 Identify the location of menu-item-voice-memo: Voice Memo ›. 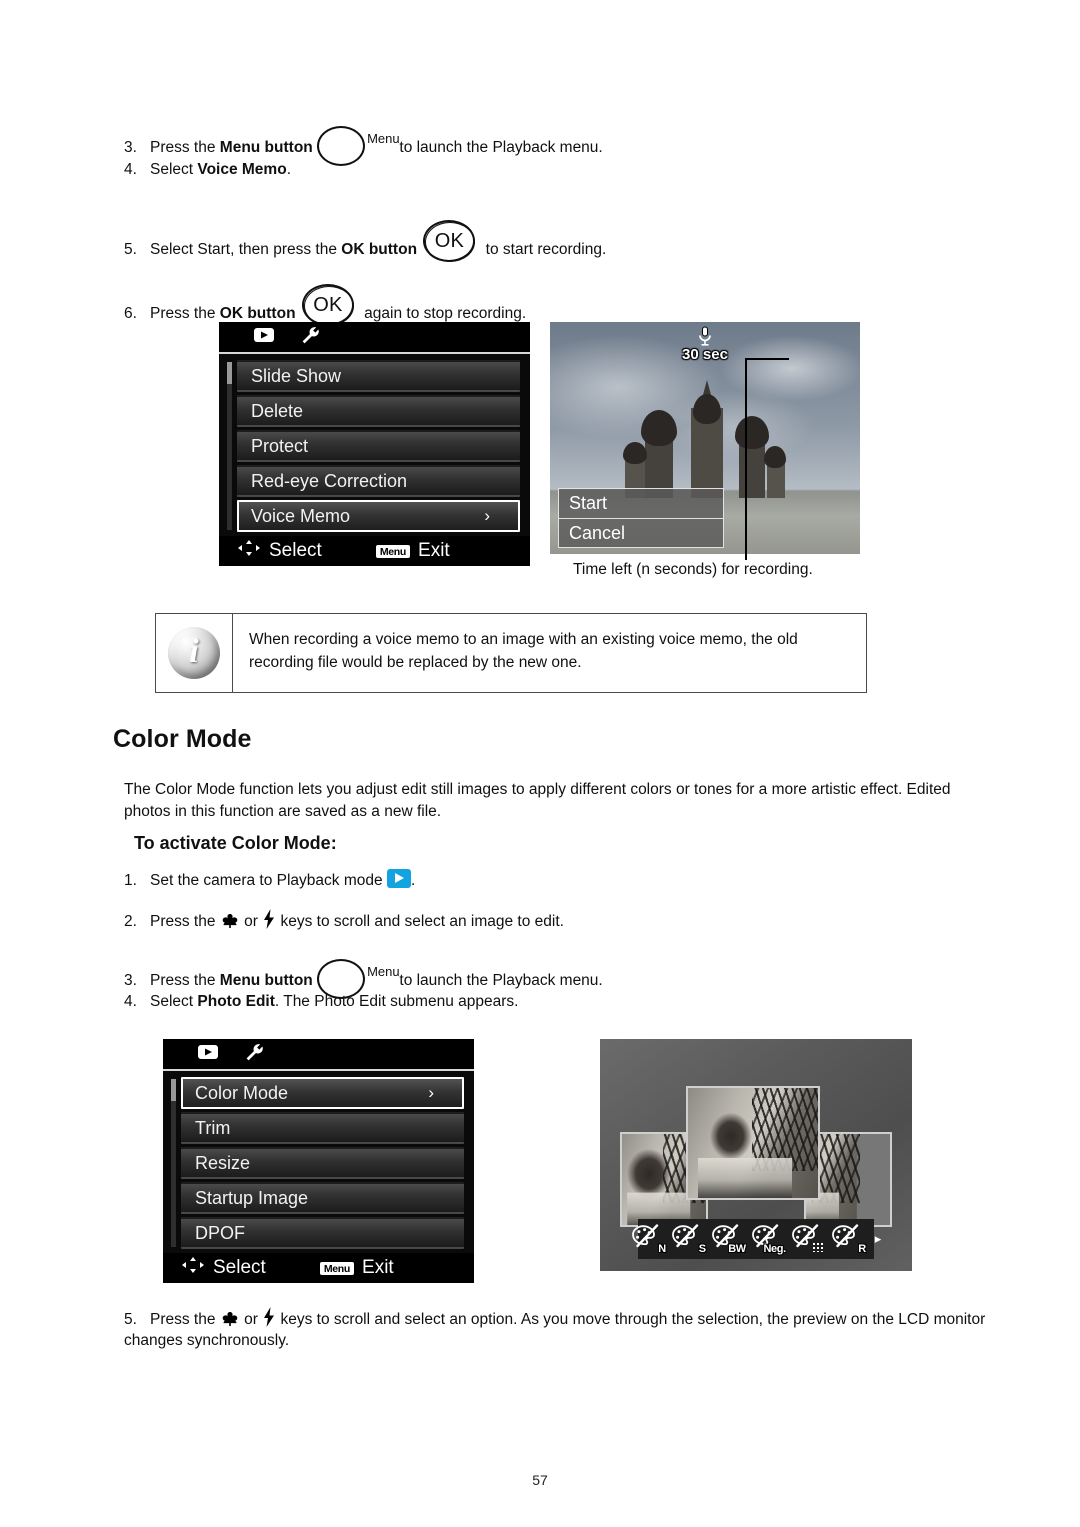
(378, 516).